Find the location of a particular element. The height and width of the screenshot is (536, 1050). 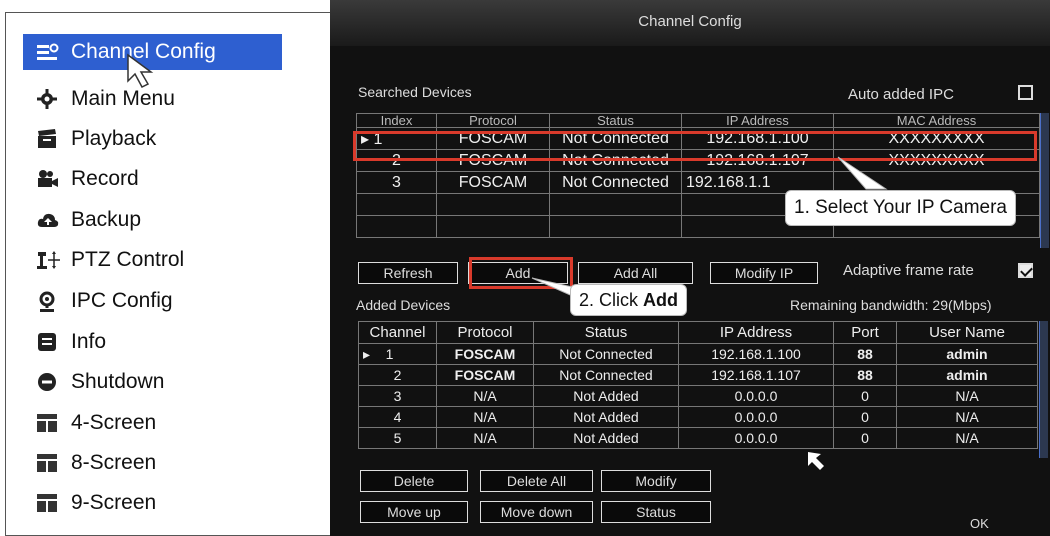

menu-item-ipc-config: IPC Config is located at coordinates (153, 301).